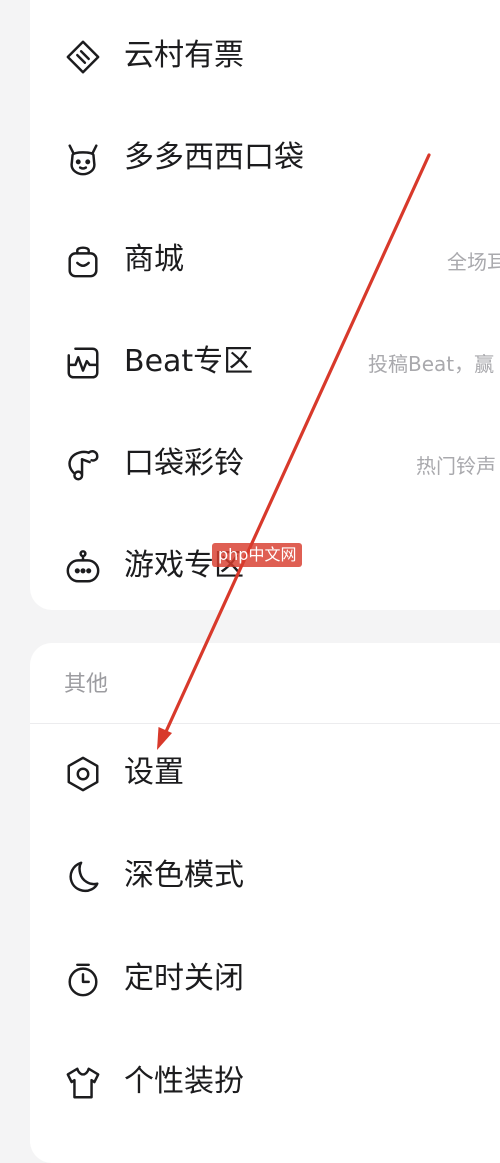 The image size is (500, 1163). Describe the element at coordinates (86, 684) in the screenshot. I see `section-title-other: 其他` at that location.